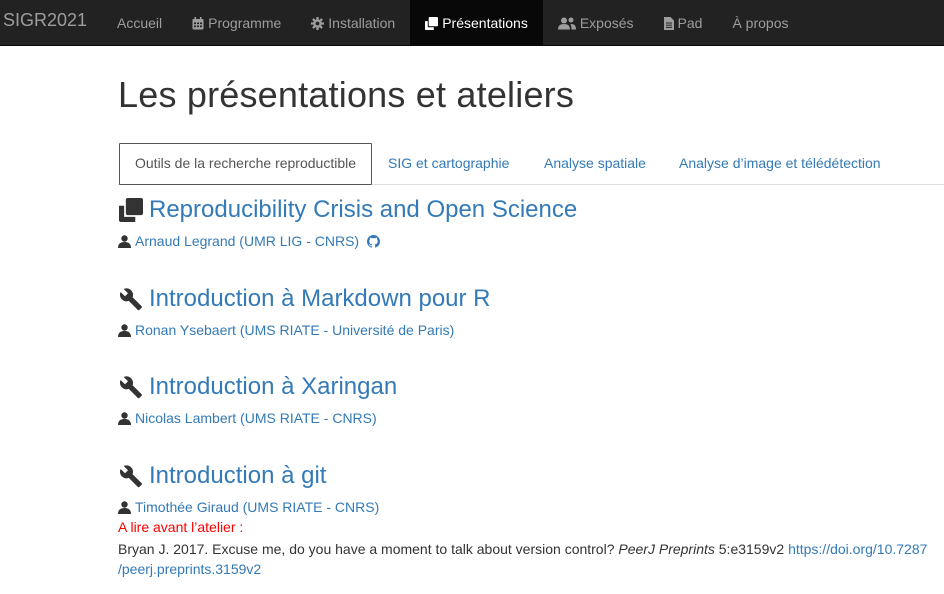 This screenshot has height=594, width=944. I want to click on presentation-title: Introduction à Xaringan, so click(273, 386).